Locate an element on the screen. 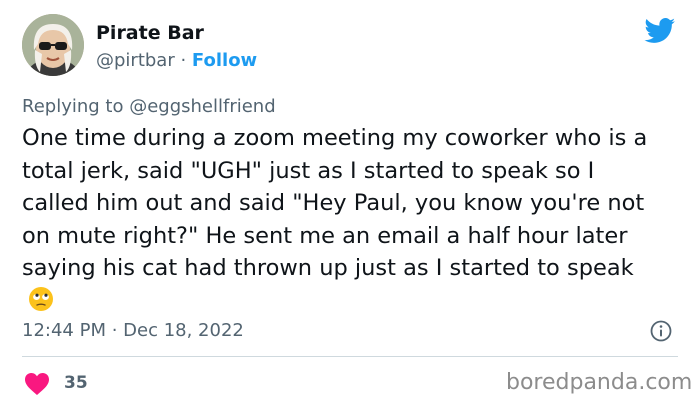  user-handle: @pirtbar is located at coordinates (135, 60).